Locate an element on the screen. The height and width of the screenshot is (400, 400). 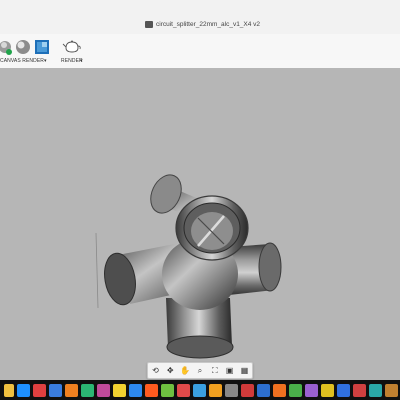
appearance-button is located at coordinates (7, 47).